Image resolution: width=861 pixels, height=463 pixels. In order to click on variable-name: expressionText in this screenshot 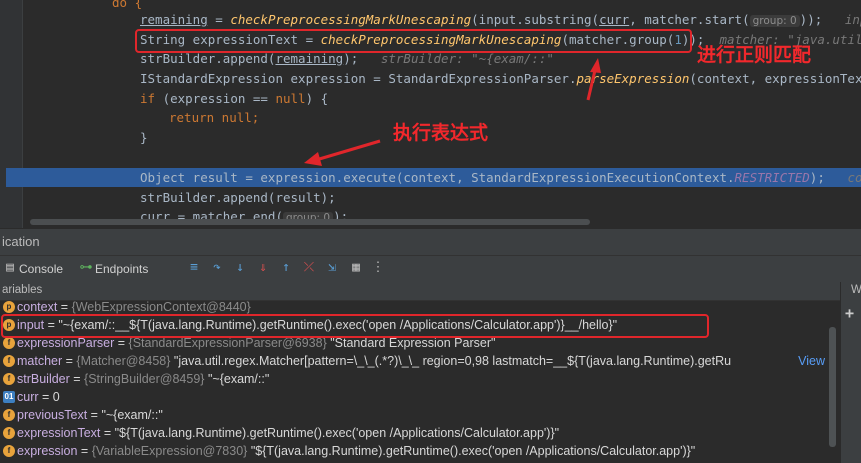, I will do `click(59, 433)`.